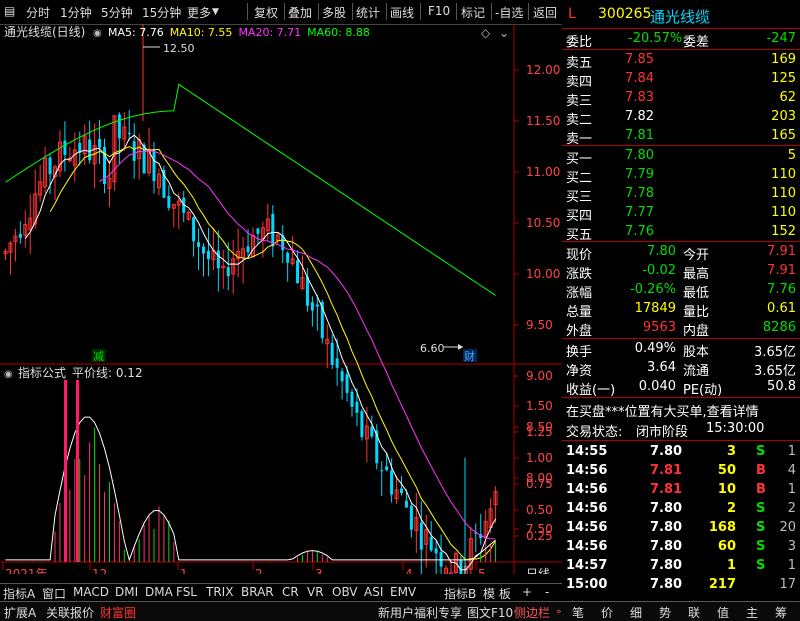 This screenshot has height=621, width=800. I want to click on settings-diamond-icon: ◇, so click(486, 33).